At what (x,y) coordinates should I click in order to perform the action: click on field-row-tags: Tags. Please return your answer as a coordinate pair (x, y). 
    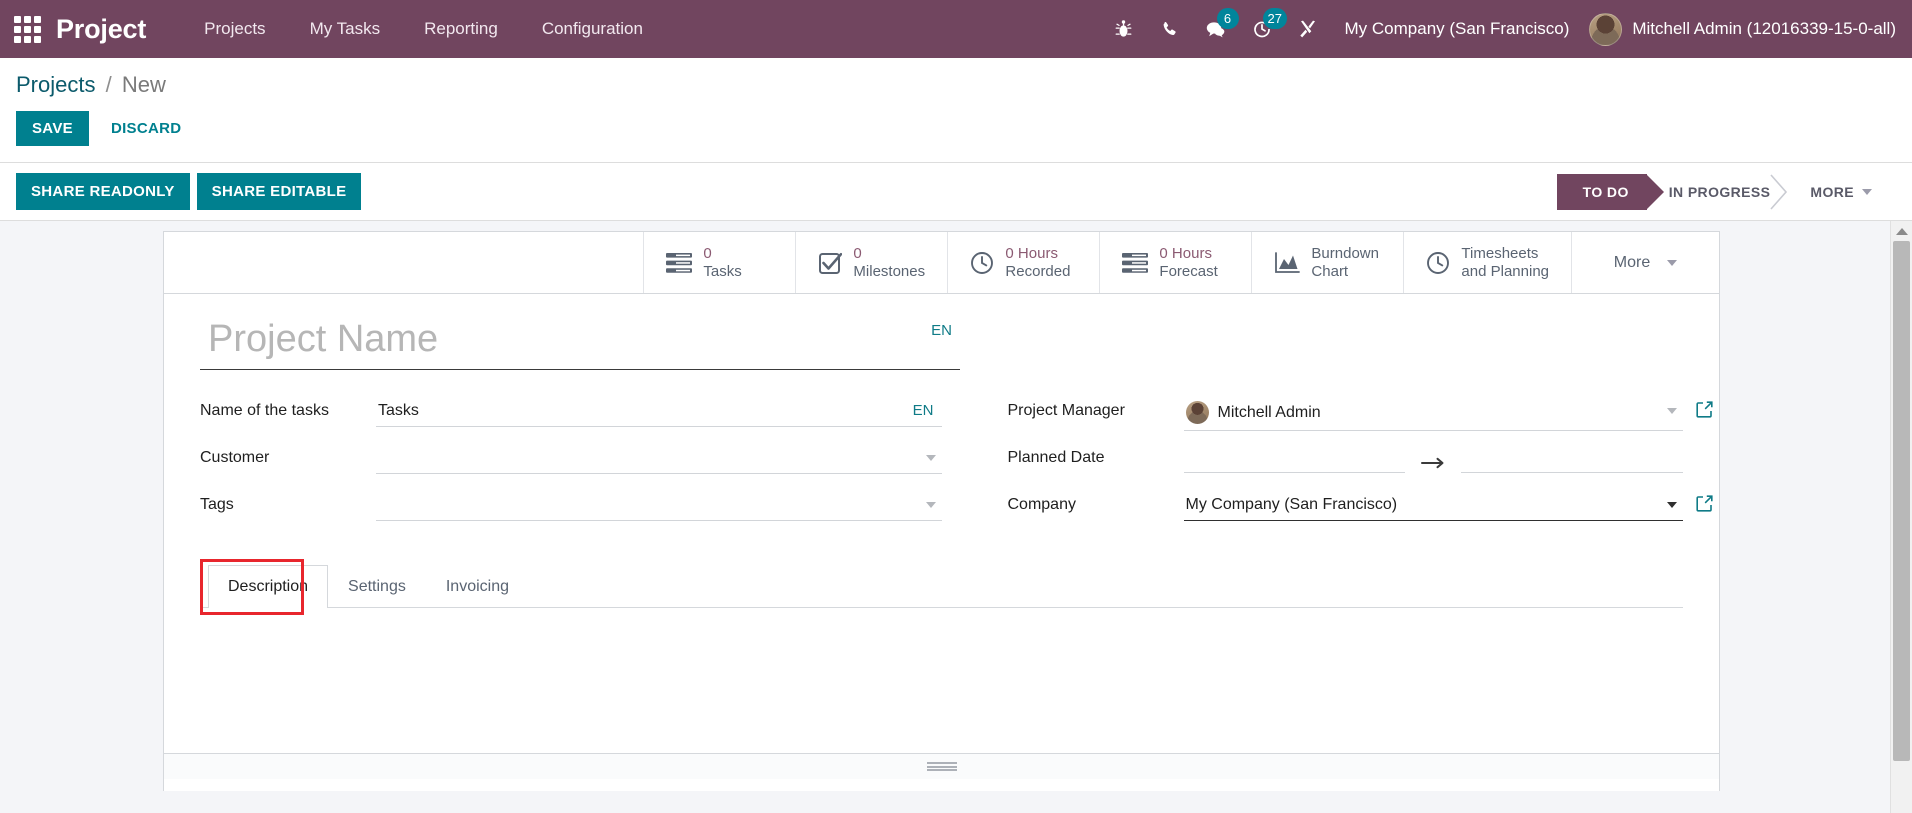
    Looking at the image, I should click on (571, 509).